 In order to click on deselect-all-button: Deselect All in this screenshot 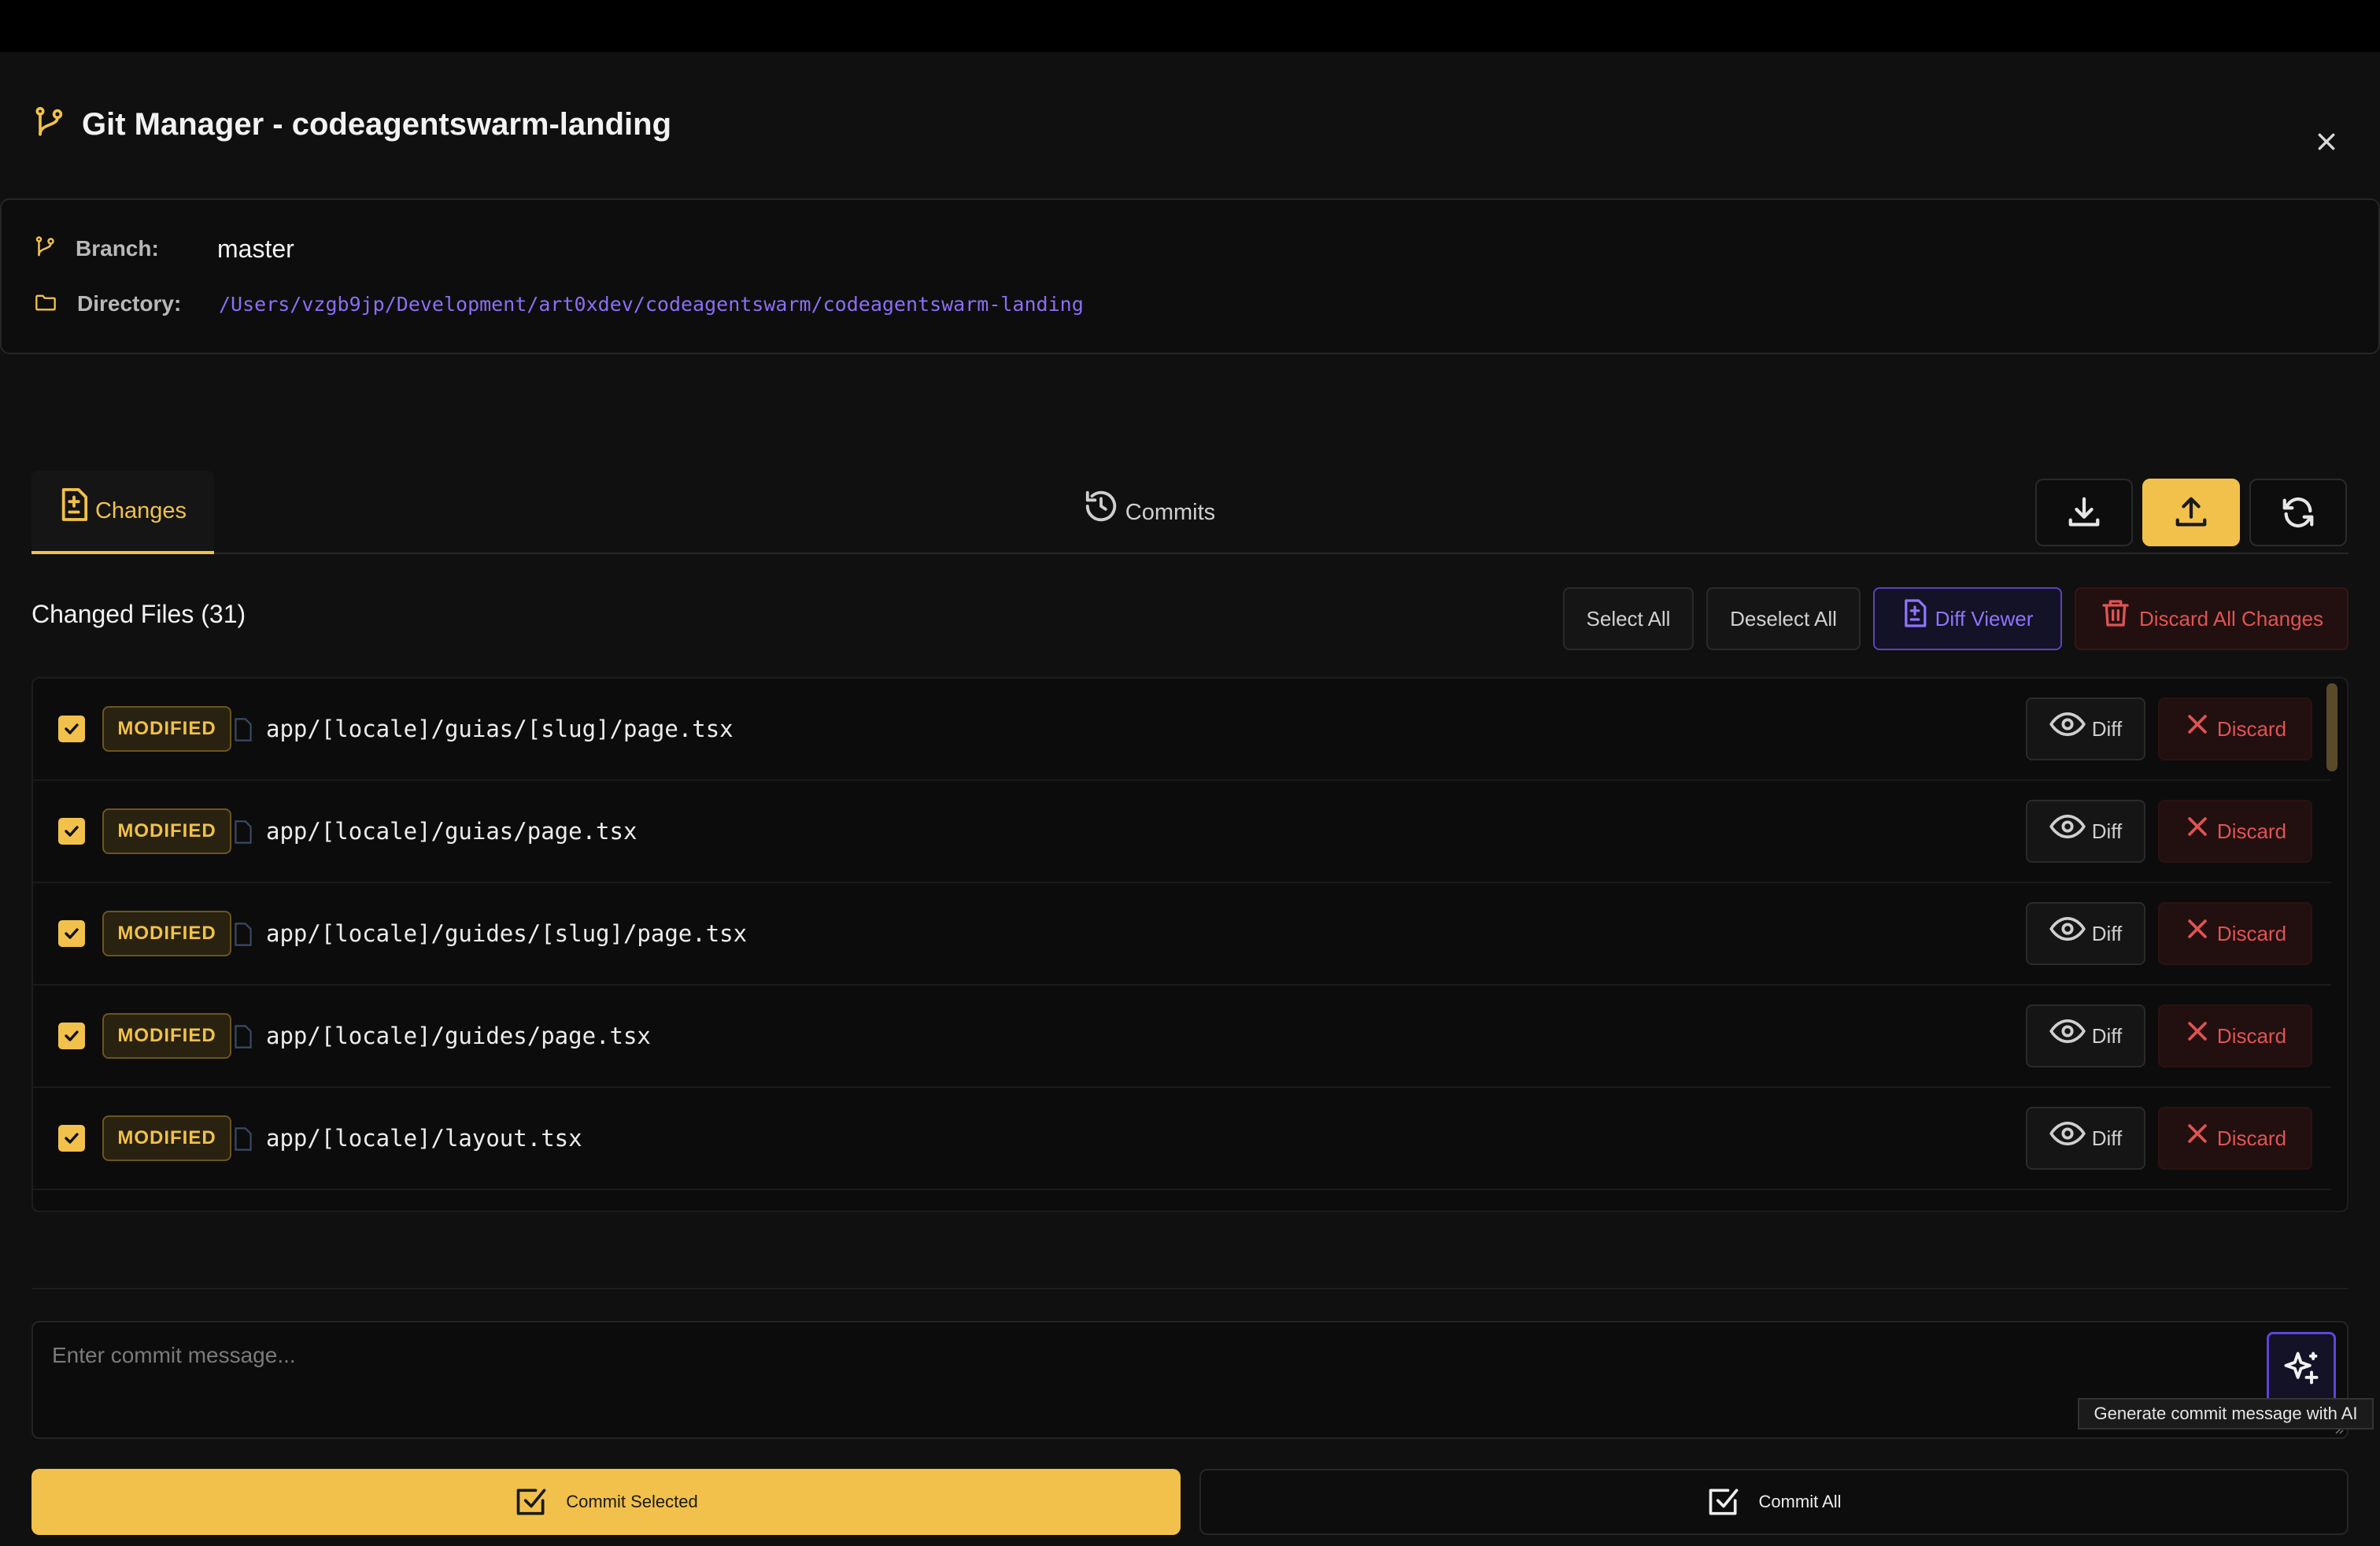, I will do `click(1783, 618)`.